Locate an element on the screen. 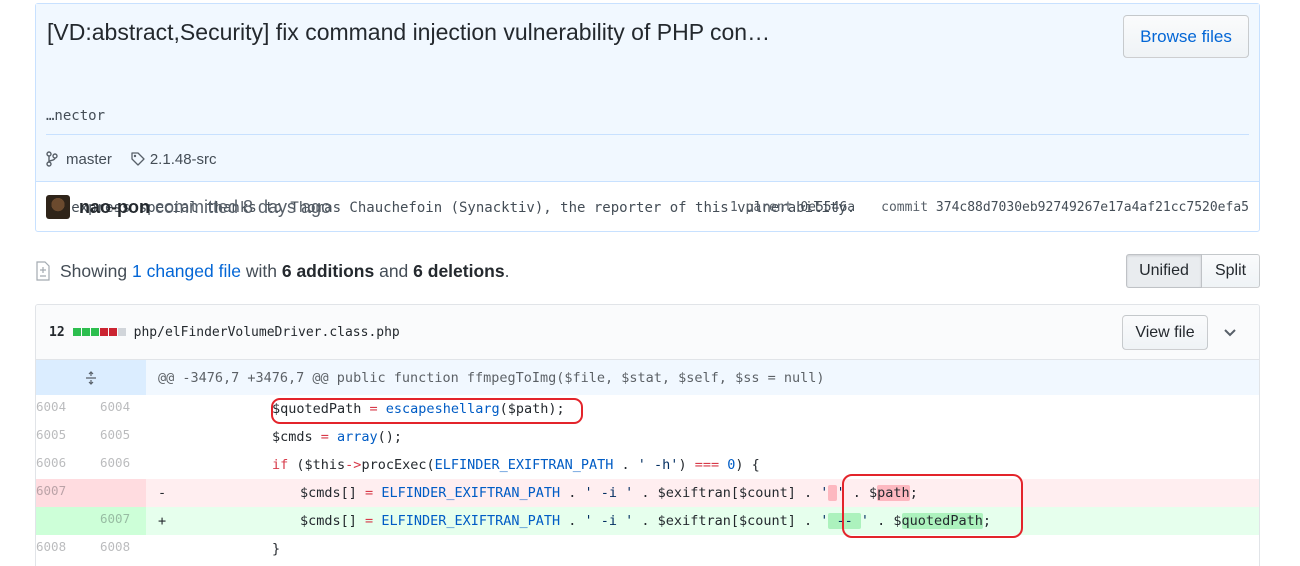 The height and width of the screenshot is (566, 1300). new-line-number: 6005 is located at coordinates (118, 437).